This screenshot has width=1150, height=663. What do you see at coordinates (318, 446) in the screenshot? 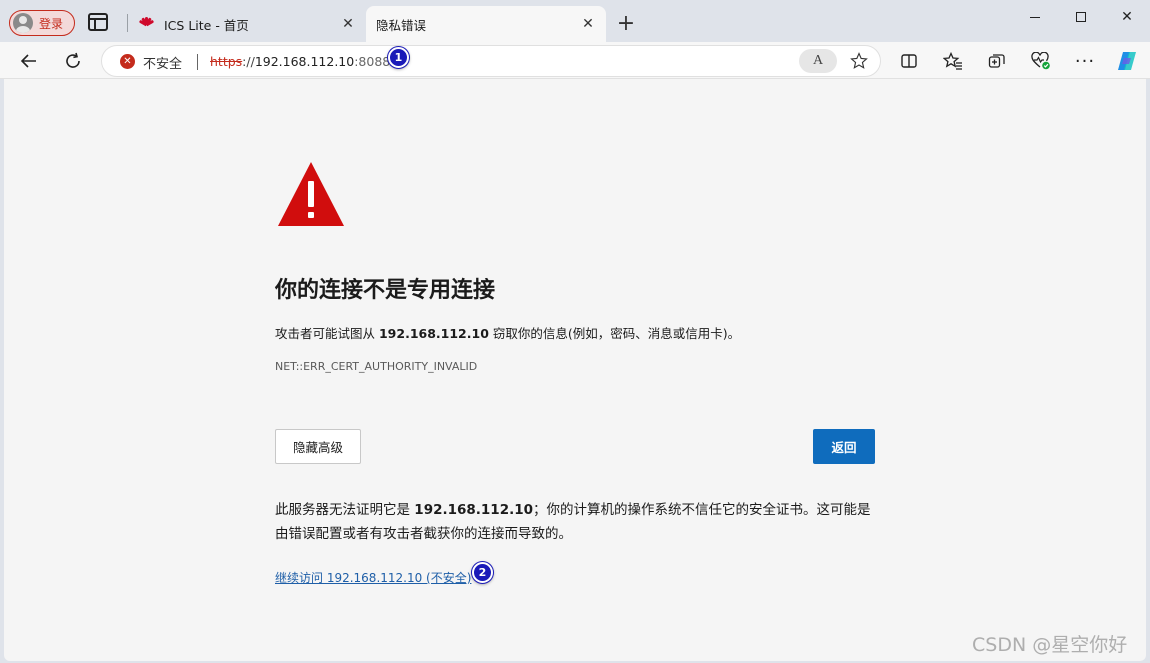
I see `hide-advanced-button: 隐藏高级` at bounding box center [318, 446].